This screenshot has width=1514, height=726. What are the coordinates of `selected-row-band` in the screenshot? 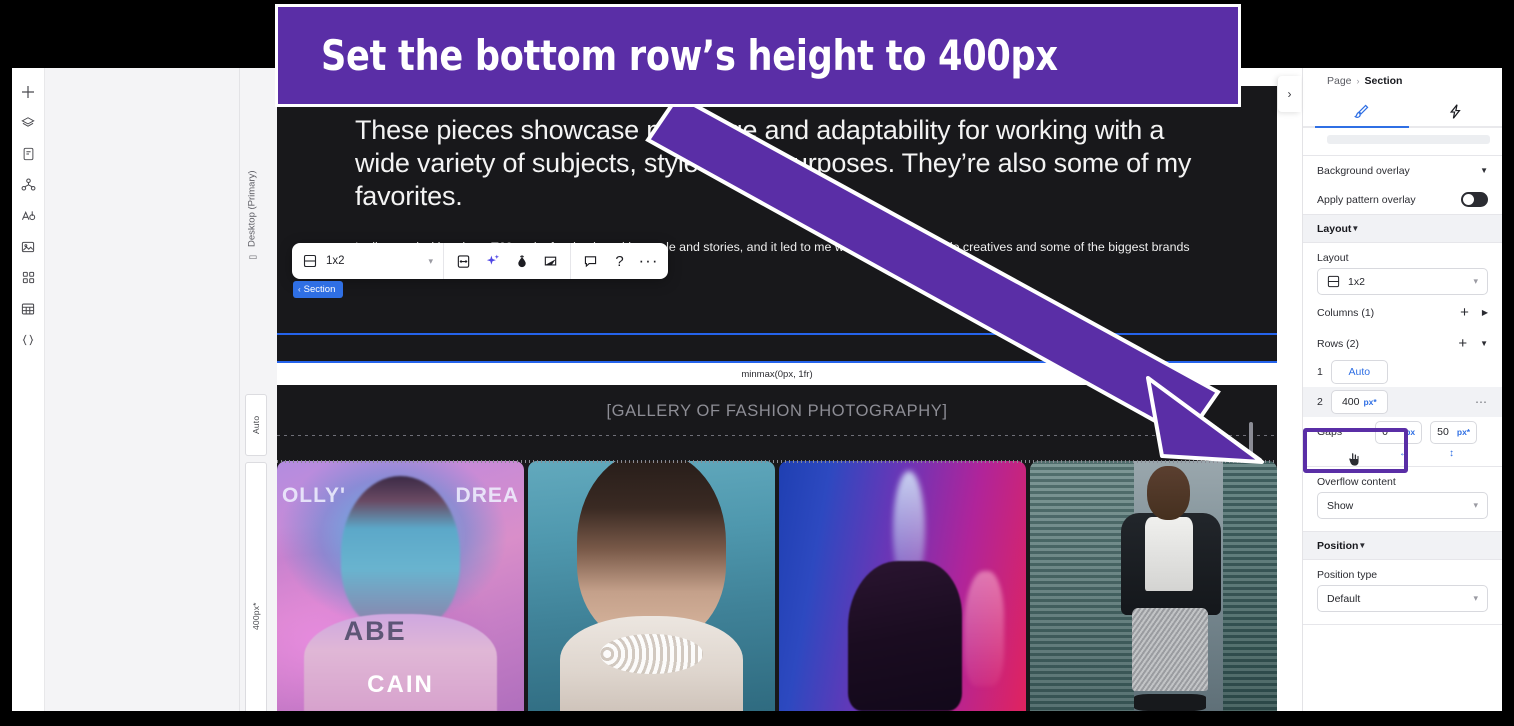 It's located at (777, 348).